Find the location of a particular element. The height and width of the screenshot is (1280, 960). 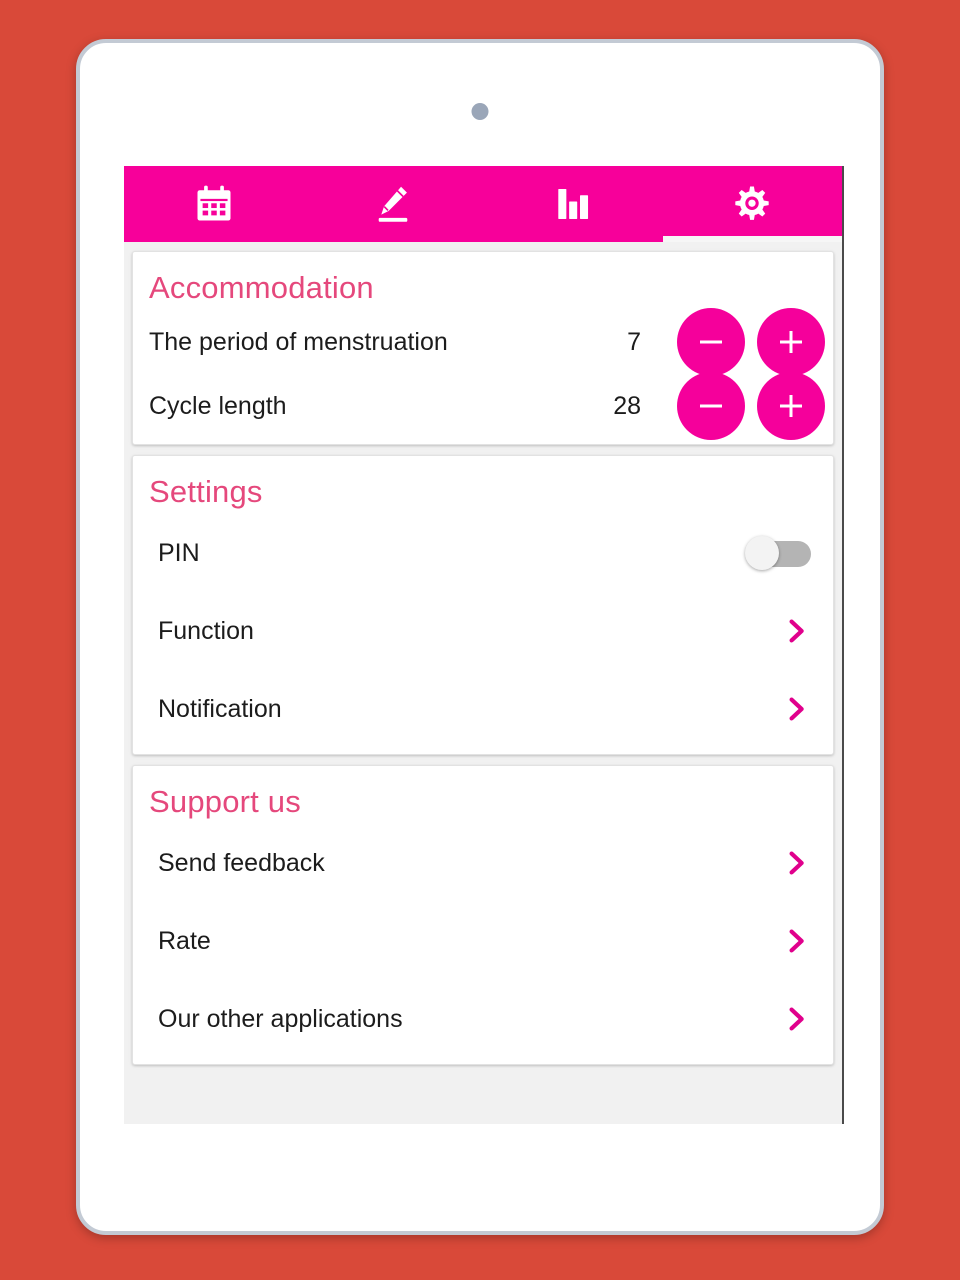

gear-icon is located at coordinates (752, 204).